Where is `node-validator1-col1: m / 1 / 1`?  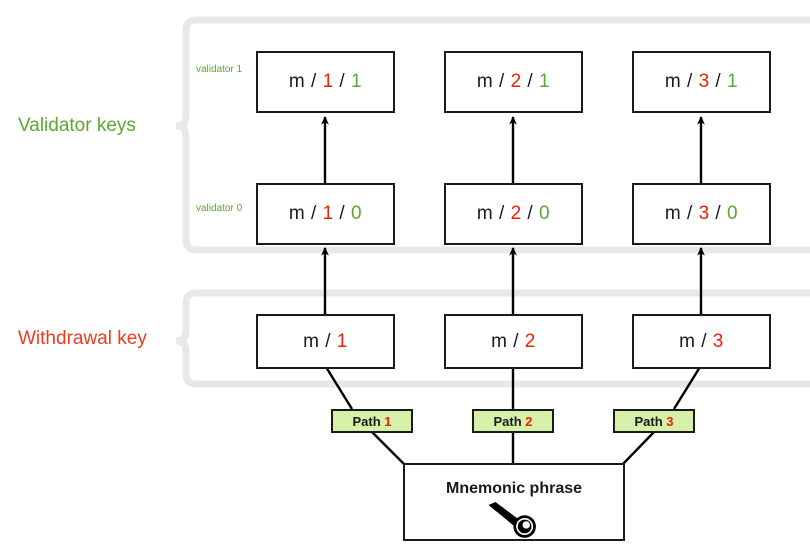 node-validator1-col1: m / 1 / 1 is located at coordinates (325, 82).